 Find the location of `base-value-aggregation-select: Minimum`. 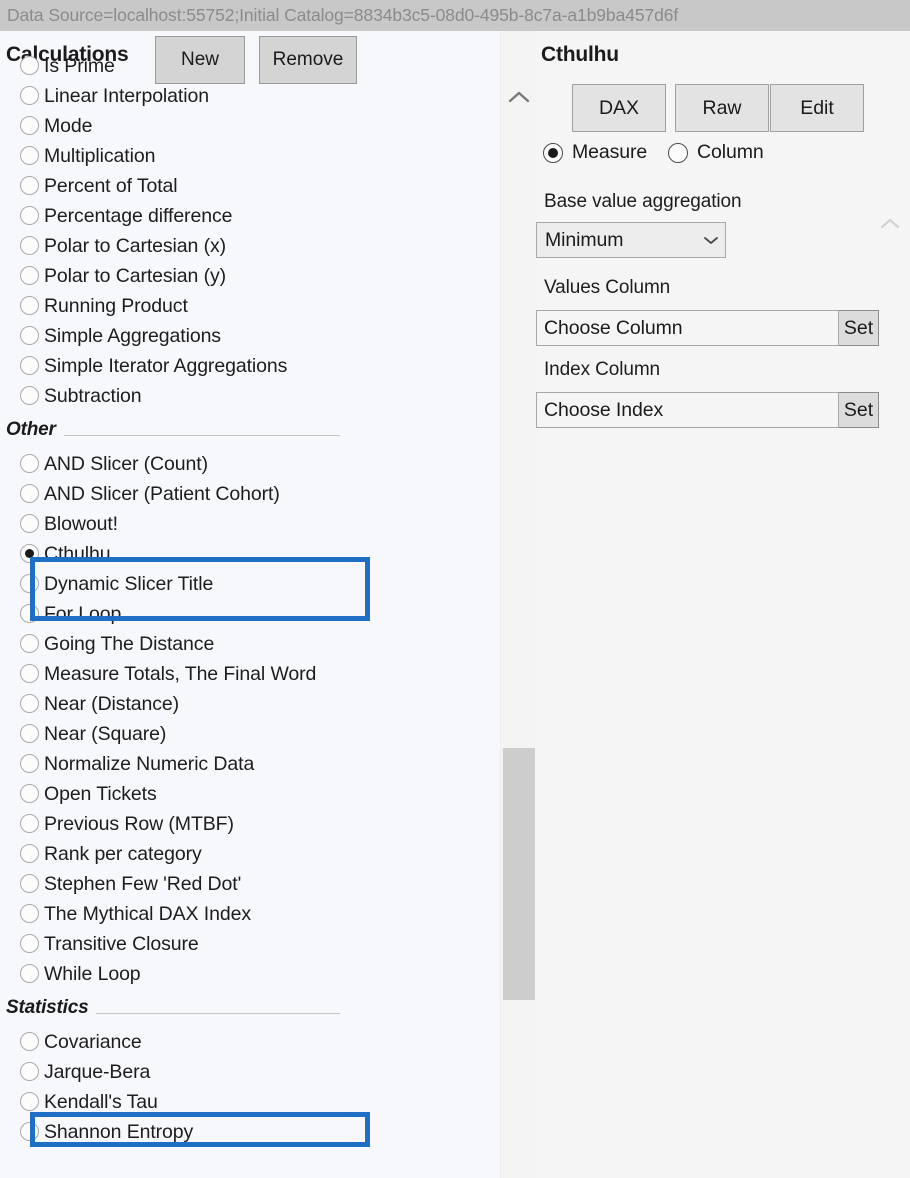

base-value-aggregation-select: Minimum is located at coordinates (631, 240).